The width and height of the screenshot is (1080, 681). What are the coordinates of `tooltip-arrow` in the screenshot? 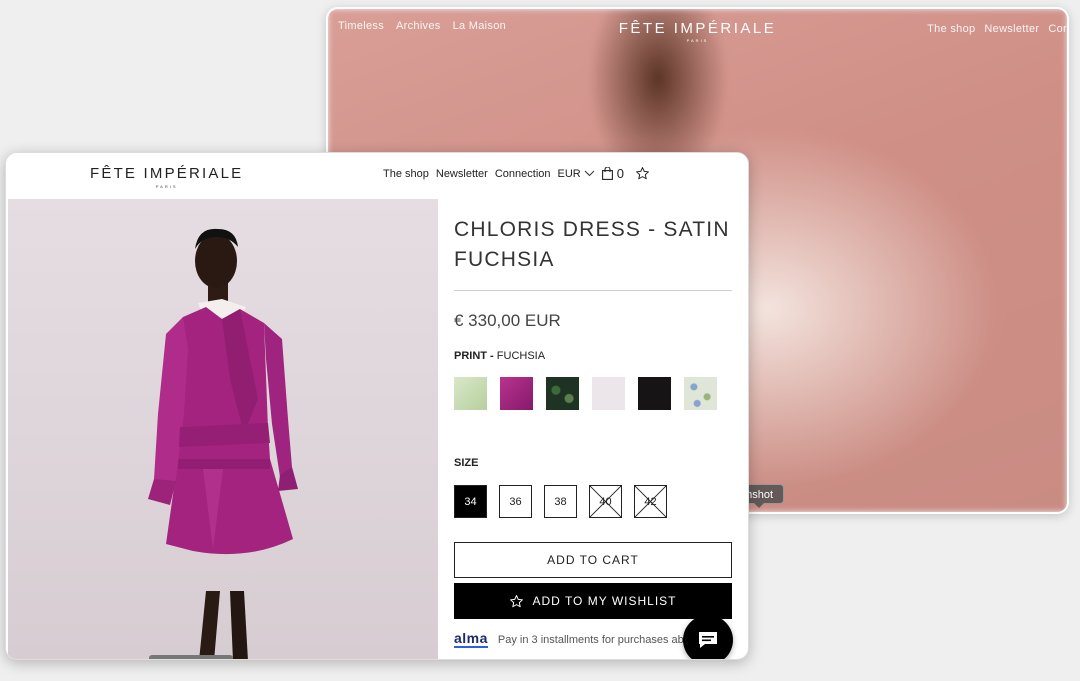 It's located at (759, 505).